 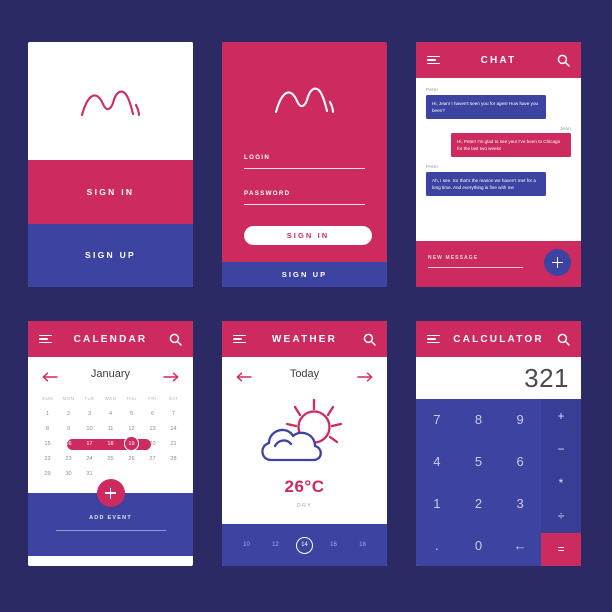 I want to click on calendar-week-row-selected: 15 16 17 18 19 20 21, so click(x=110, y=443).